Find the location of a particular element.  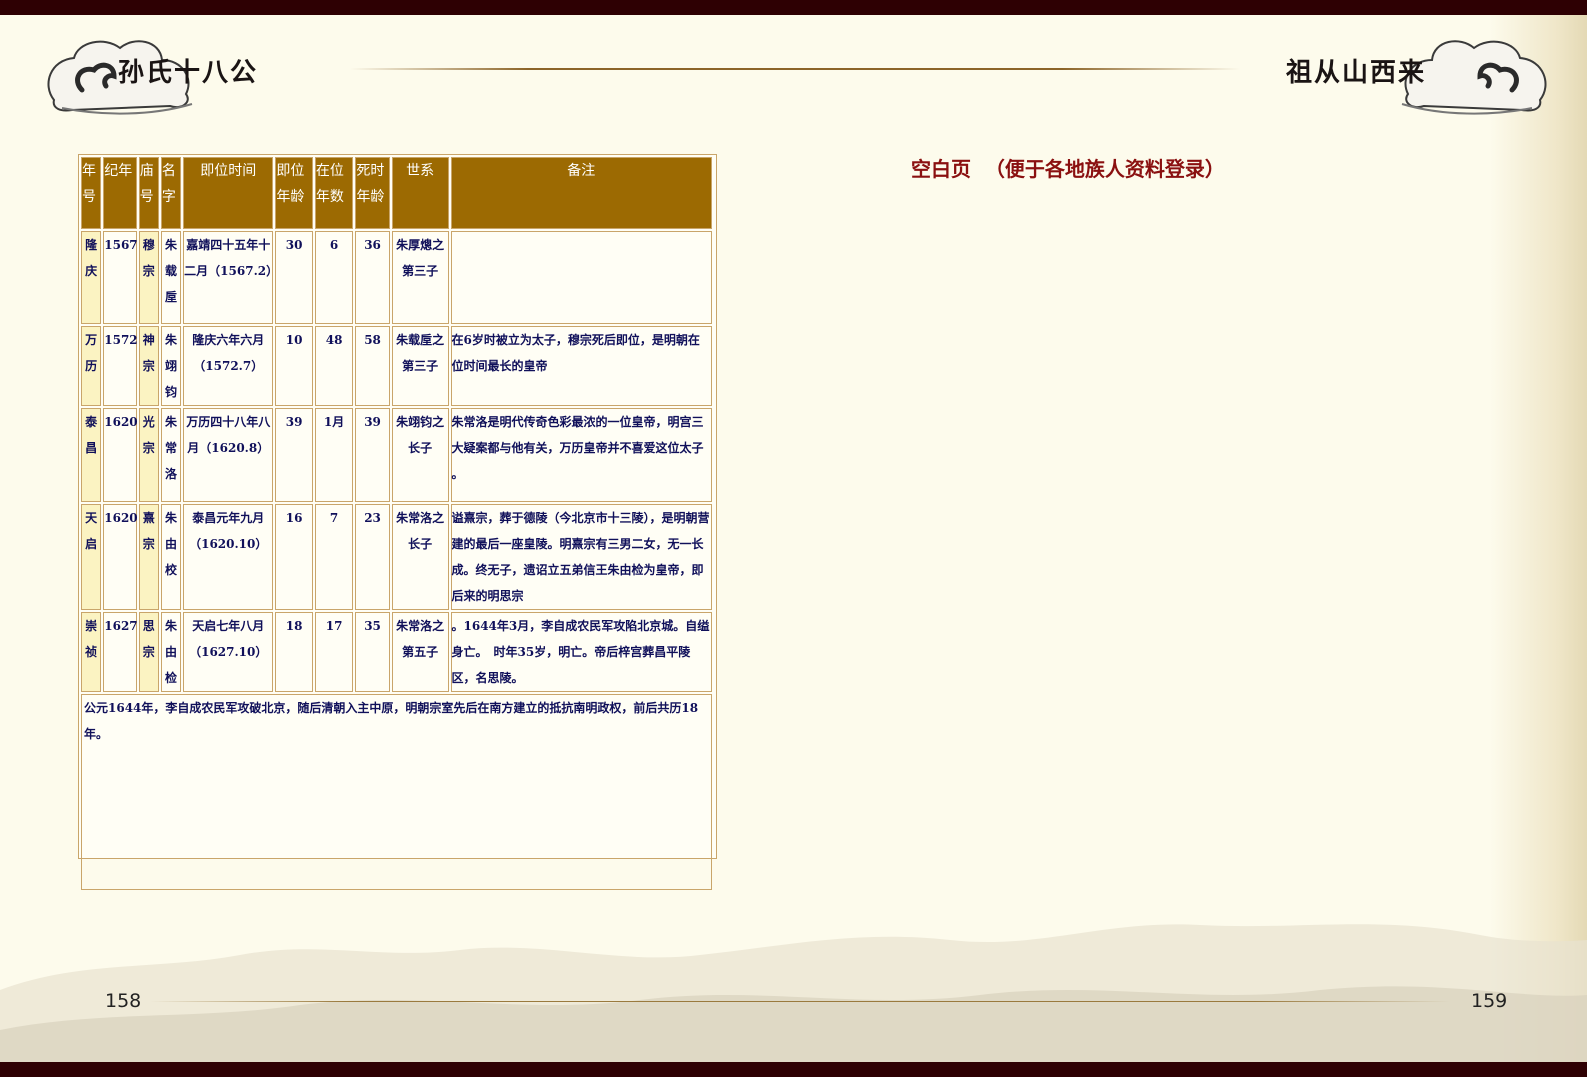

cell-name: 朱由校 is located at coordinates (171, 557).